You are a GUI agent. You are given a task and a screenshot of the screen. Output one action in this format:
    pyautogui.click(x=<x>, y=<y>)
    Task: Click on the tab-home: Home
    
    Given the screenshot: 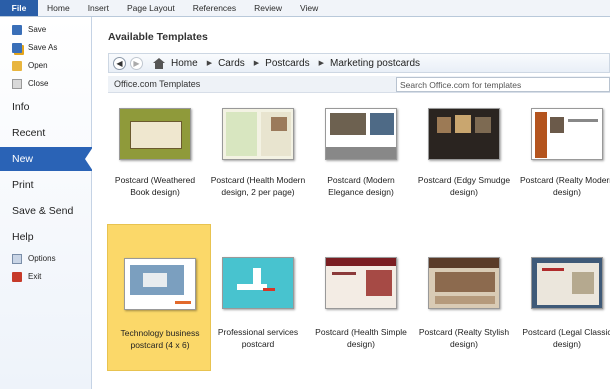 What is the action you would take?
    pyautogui.click(x=58, y=8)
    